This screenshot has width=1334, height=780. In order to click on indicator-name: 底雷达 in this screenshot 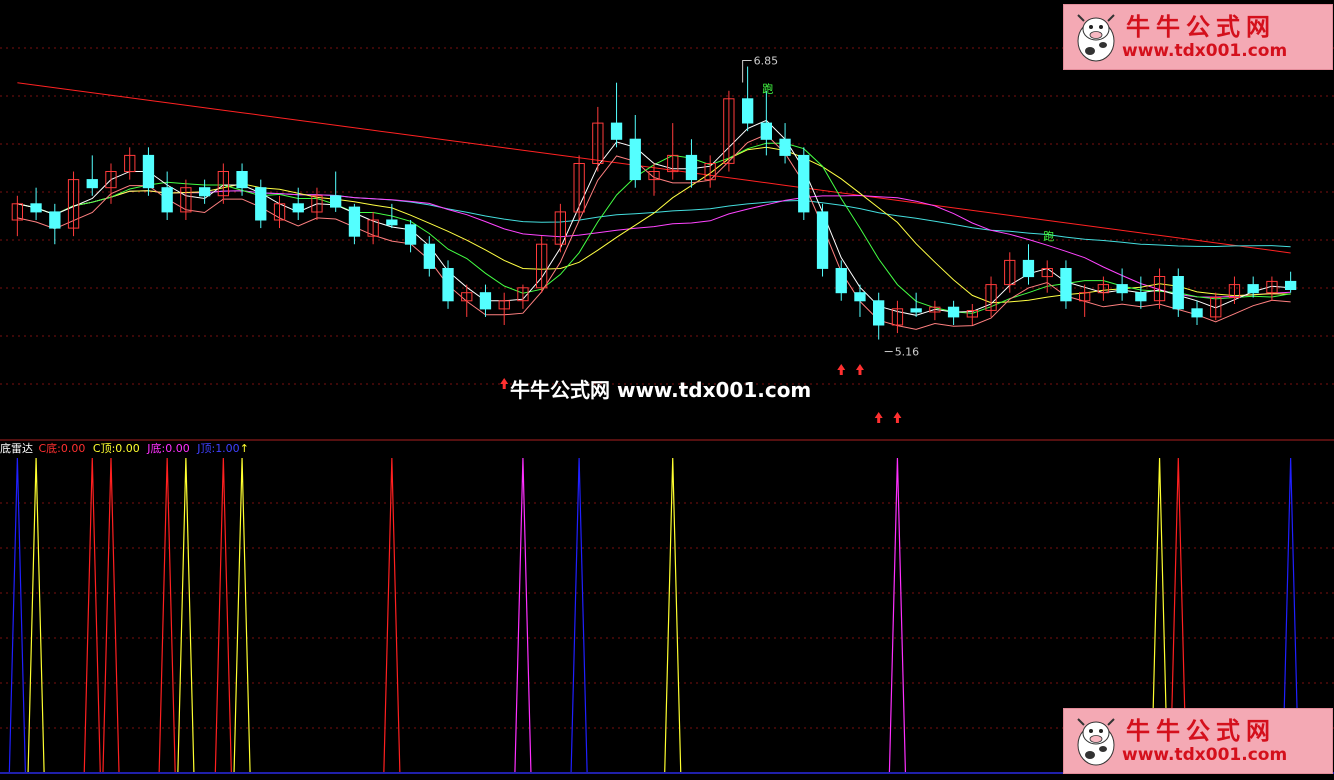, I will do `click(16, 448)`.